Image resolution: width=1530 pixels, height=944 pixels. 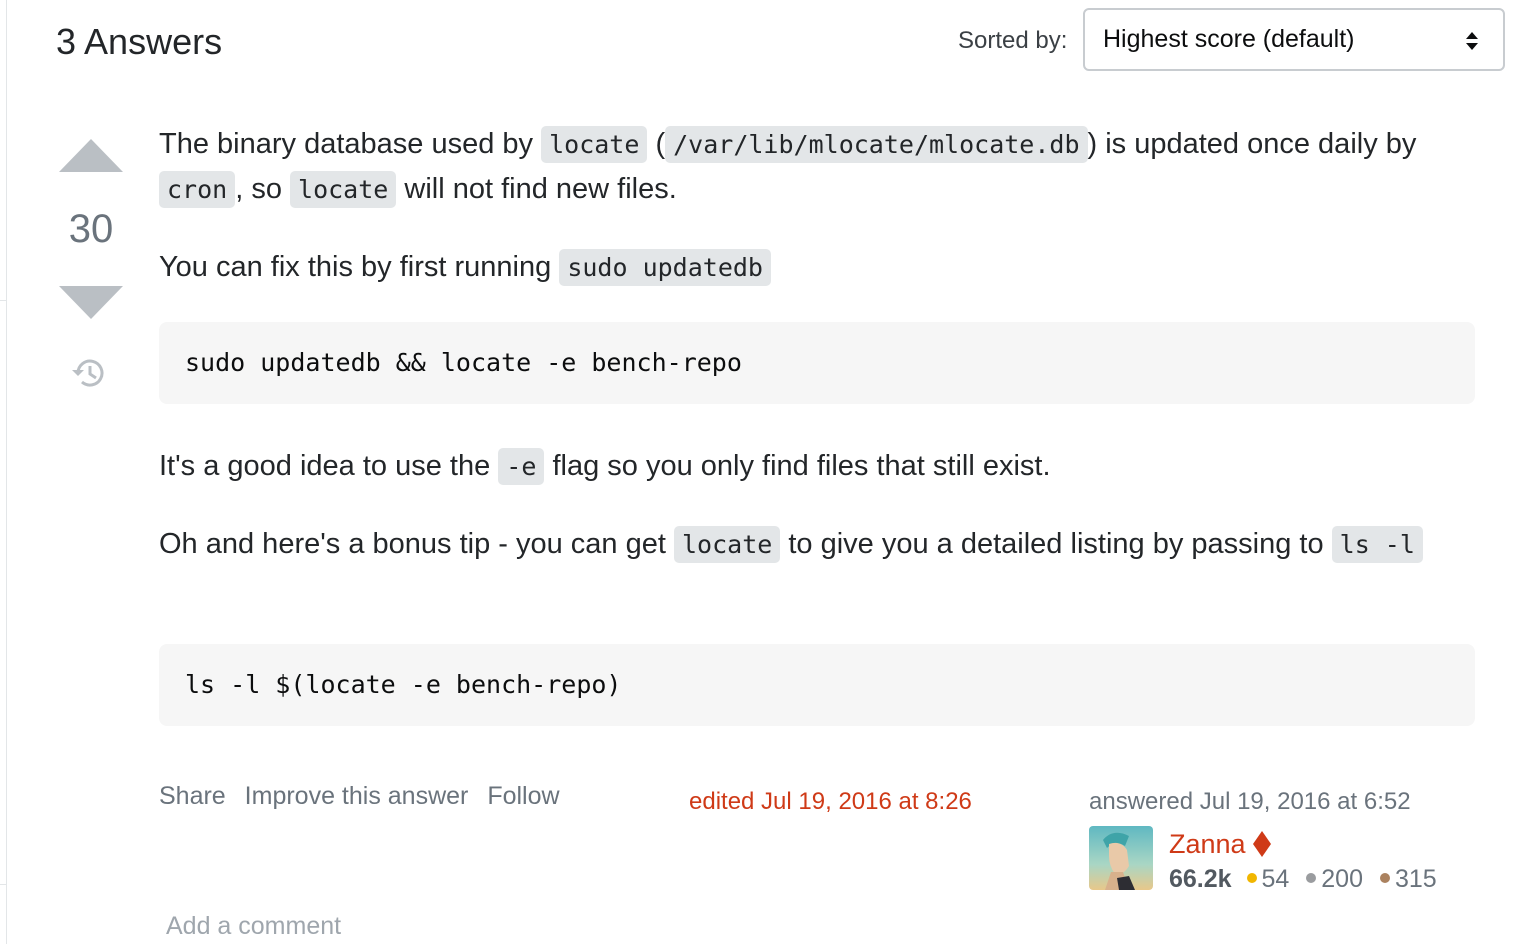 I want to click on user-stats: 66.2k 54 200 315, so click(x=1308, y=879).